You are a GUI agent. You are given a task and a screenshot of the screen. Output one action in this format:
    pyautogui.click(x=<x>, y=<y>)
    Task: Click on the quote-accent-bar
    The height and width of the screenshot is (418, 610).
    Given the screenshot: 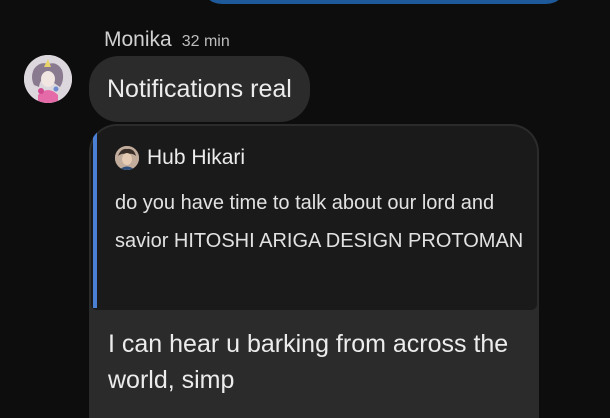 What is the action you would take?
    pyautogui.click(x=95, y=220)
    